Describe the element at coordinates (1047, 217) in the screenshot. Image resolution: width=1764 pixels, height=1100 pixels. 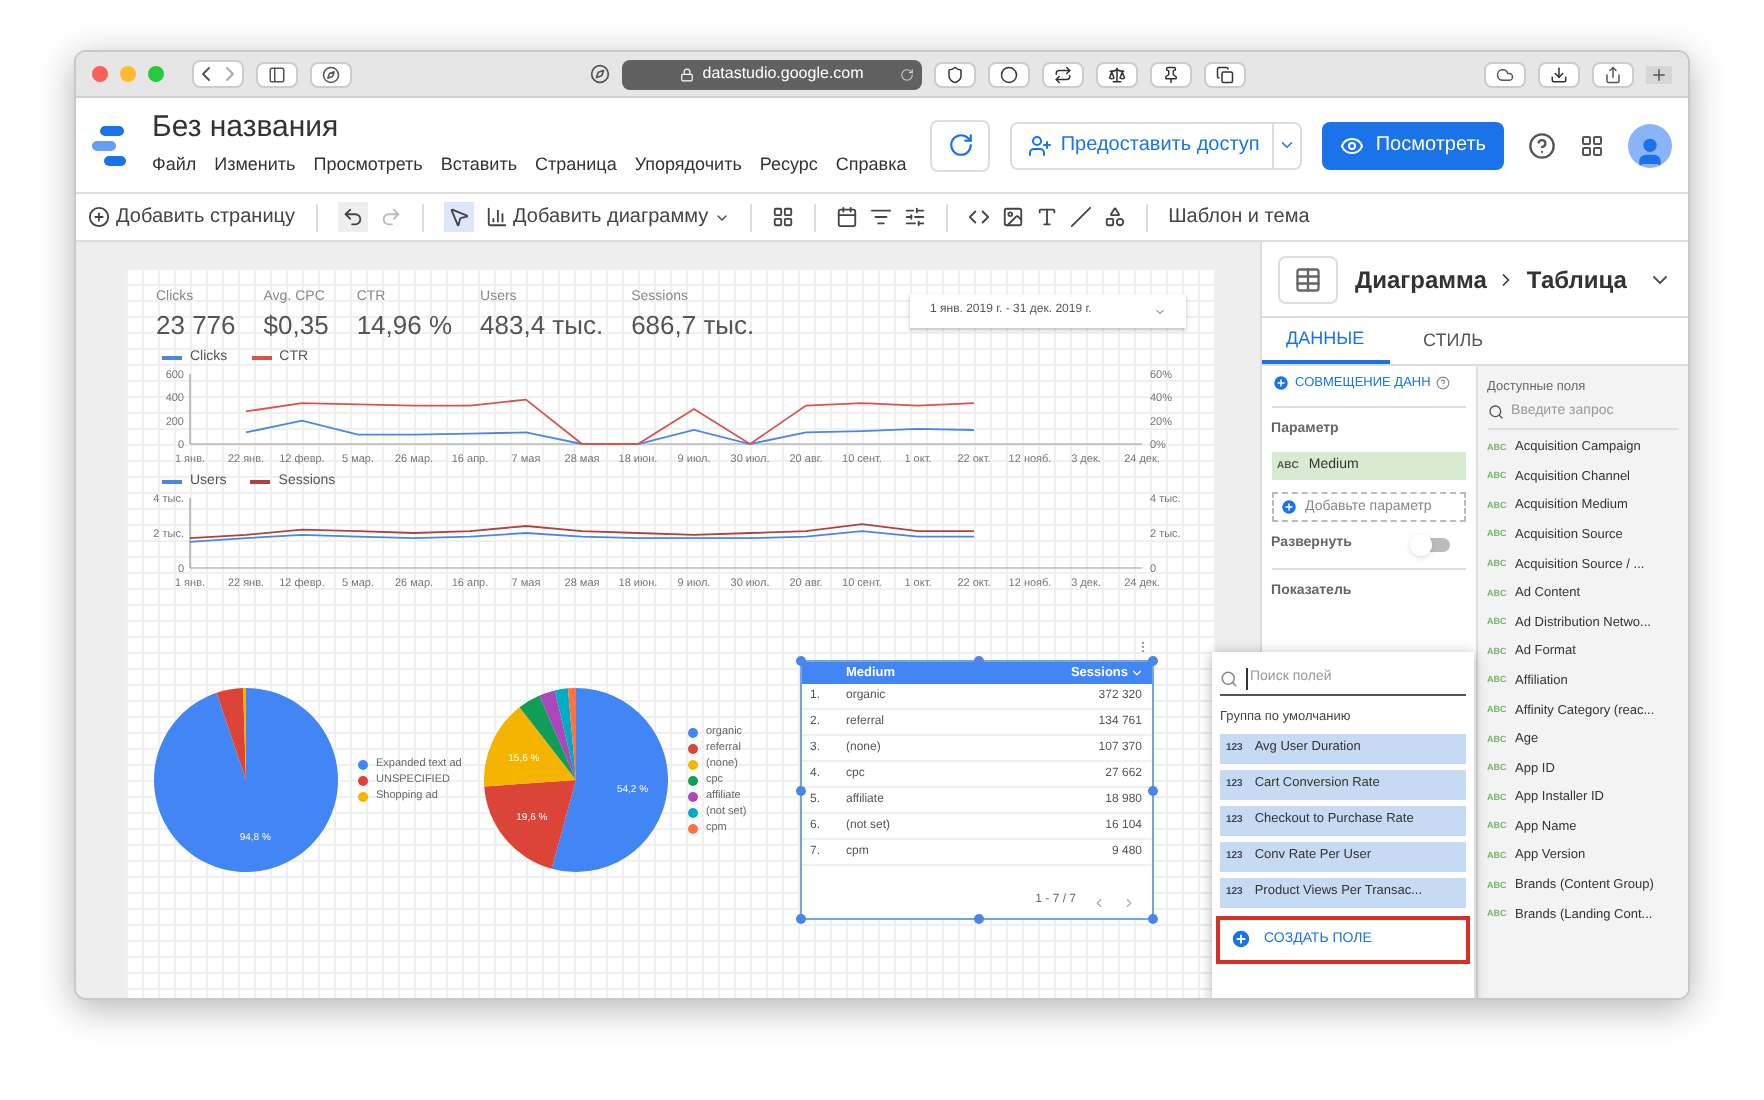
I see `text-icon` at that location.